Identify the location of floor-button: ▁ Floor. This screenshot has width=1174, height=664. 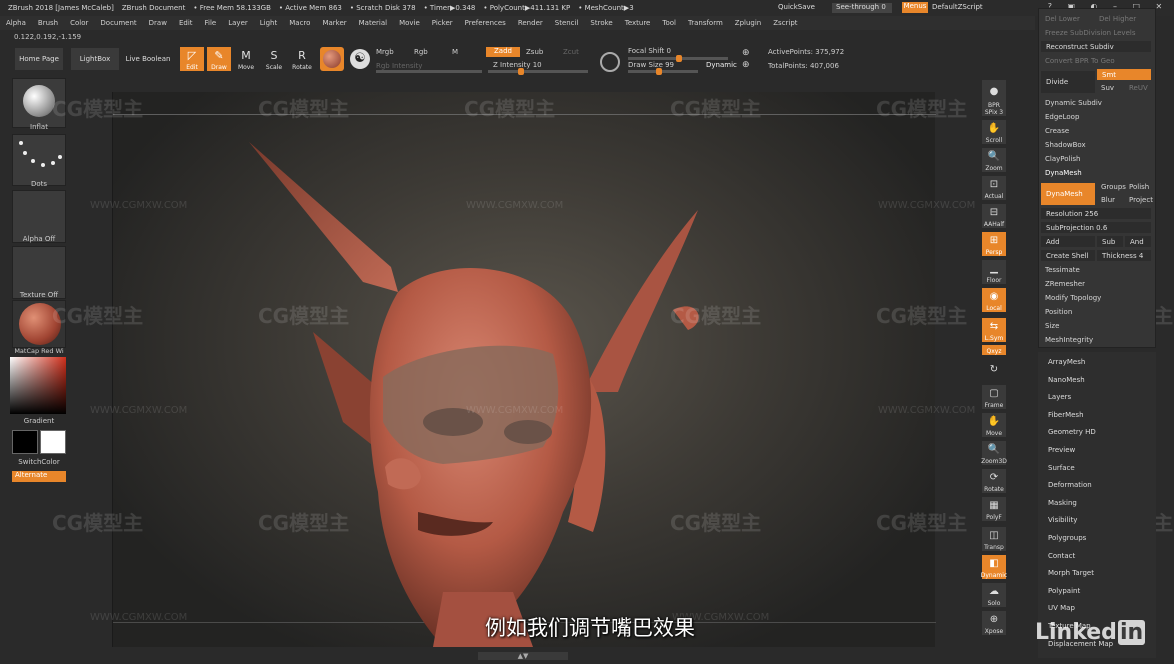
(994, 272).